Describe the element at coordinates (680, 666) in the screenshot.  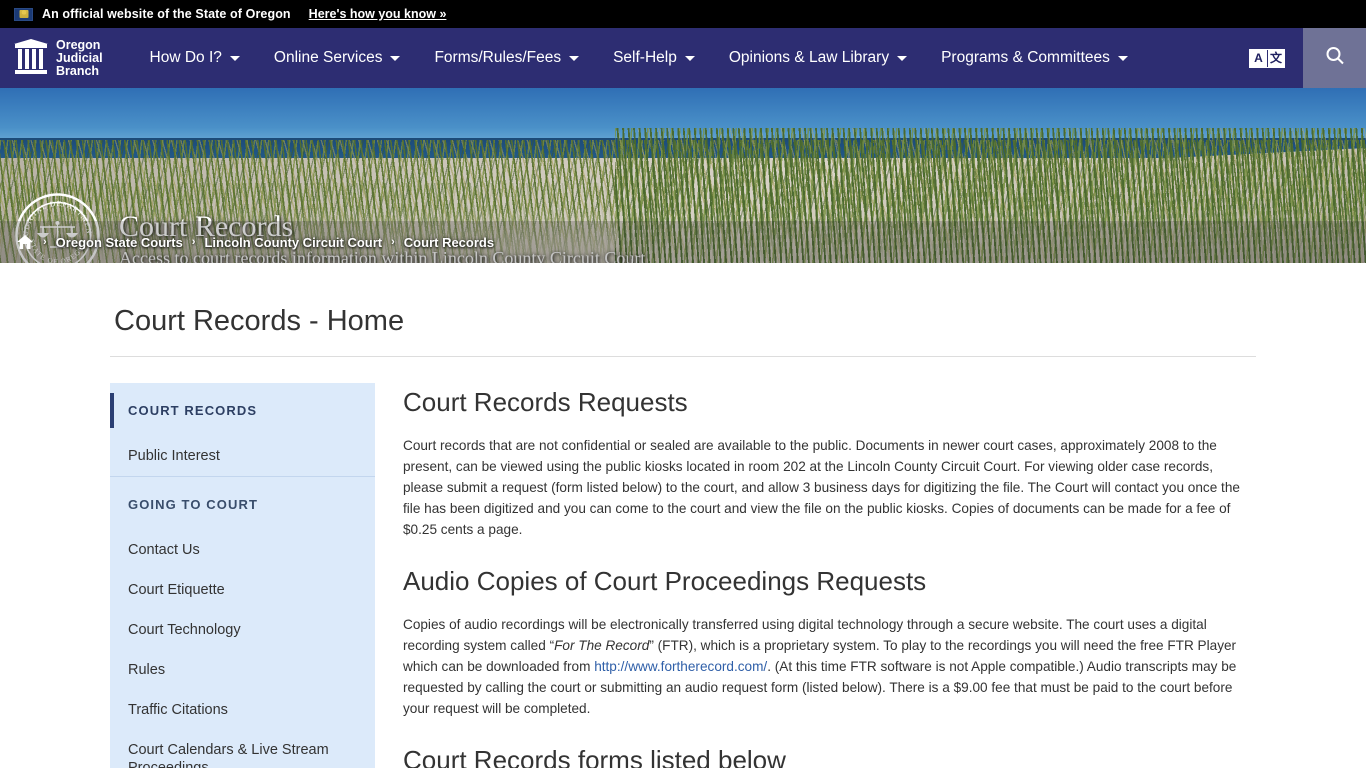
I see `fortherecord-link: http://www.fortherecord.com/` at that location.